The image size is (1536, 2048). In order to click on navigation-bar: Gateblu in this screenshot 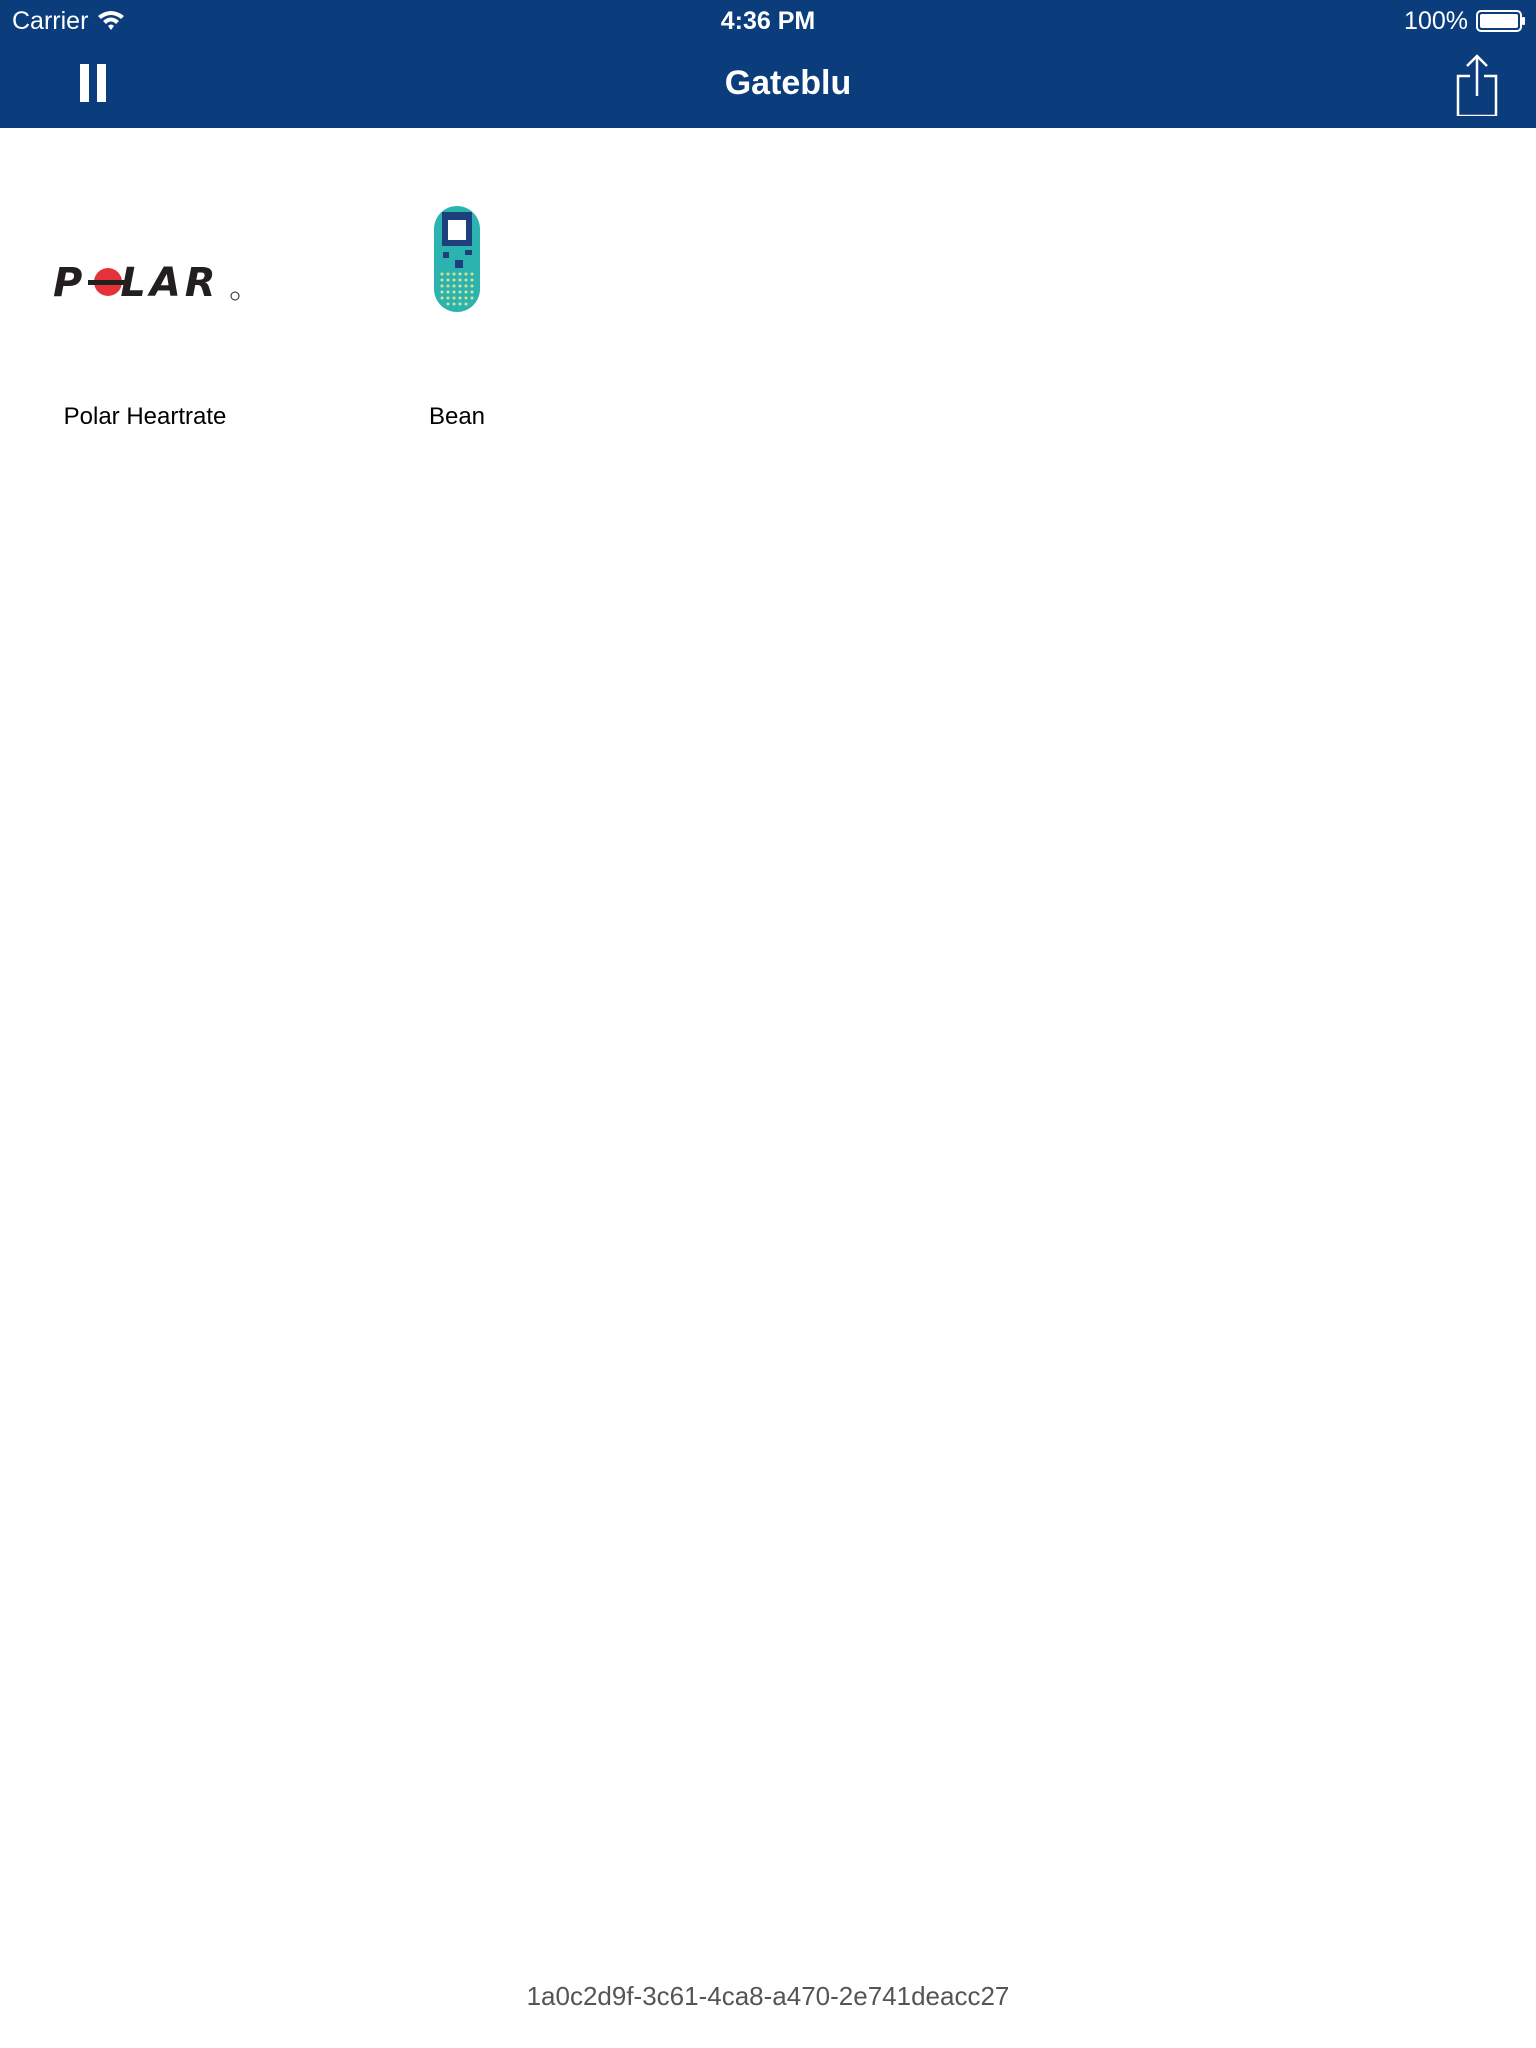, I will do `click(768, 84)`.